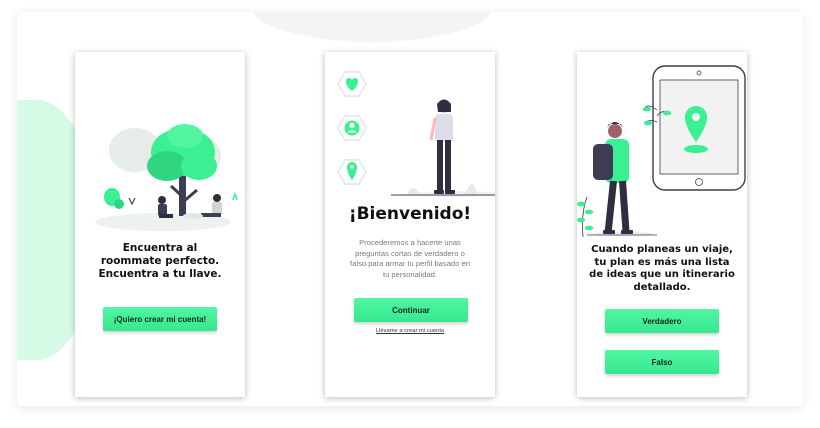 This screenshot has height=428, width=820. I want to click on heart-icon, so click(352, 84).